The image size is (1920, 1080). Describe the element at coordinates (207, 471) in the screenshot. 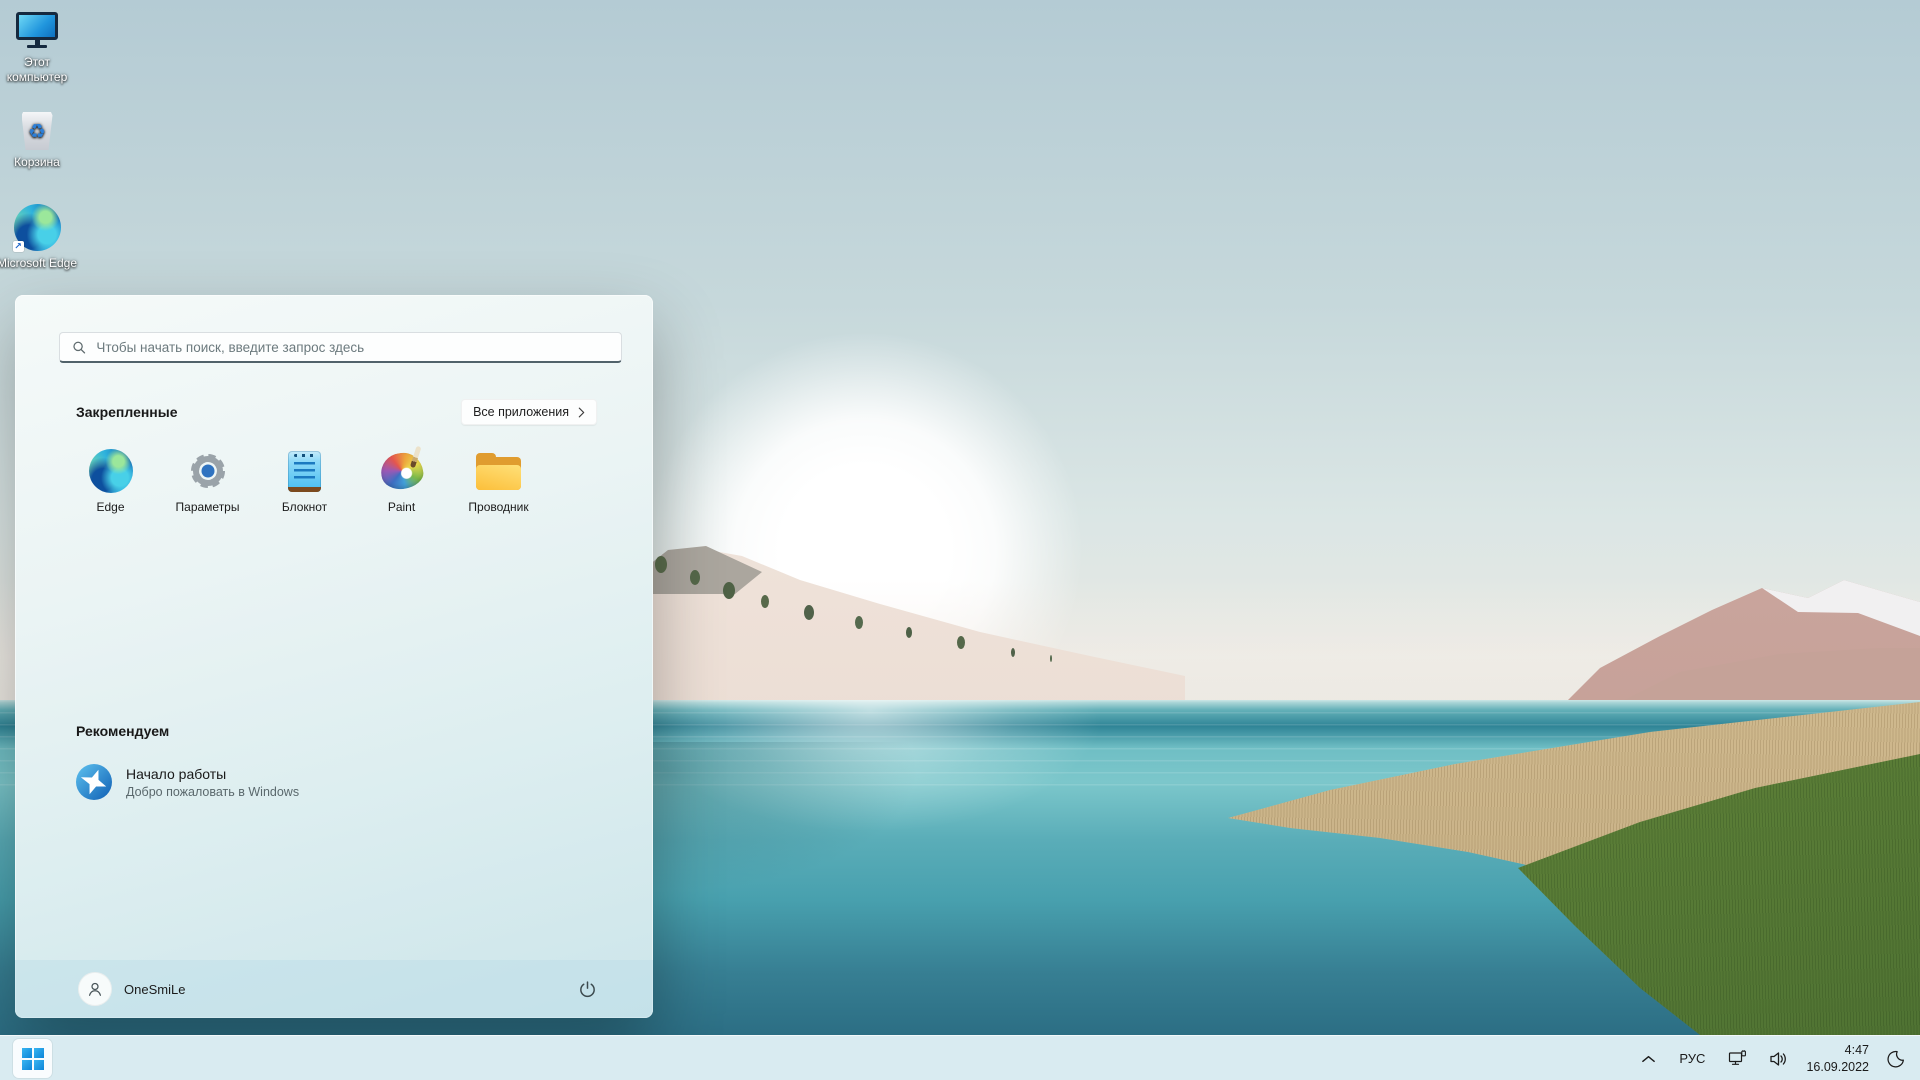

I see `gear-icon` at that location.